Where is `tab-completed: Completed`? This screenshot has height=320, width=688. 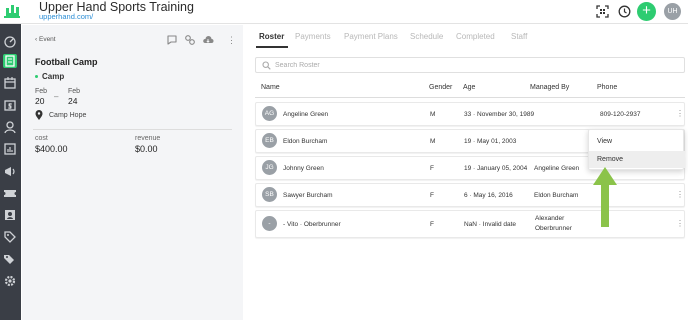 tab-completed: Completed is located at coordinates (475, 36).